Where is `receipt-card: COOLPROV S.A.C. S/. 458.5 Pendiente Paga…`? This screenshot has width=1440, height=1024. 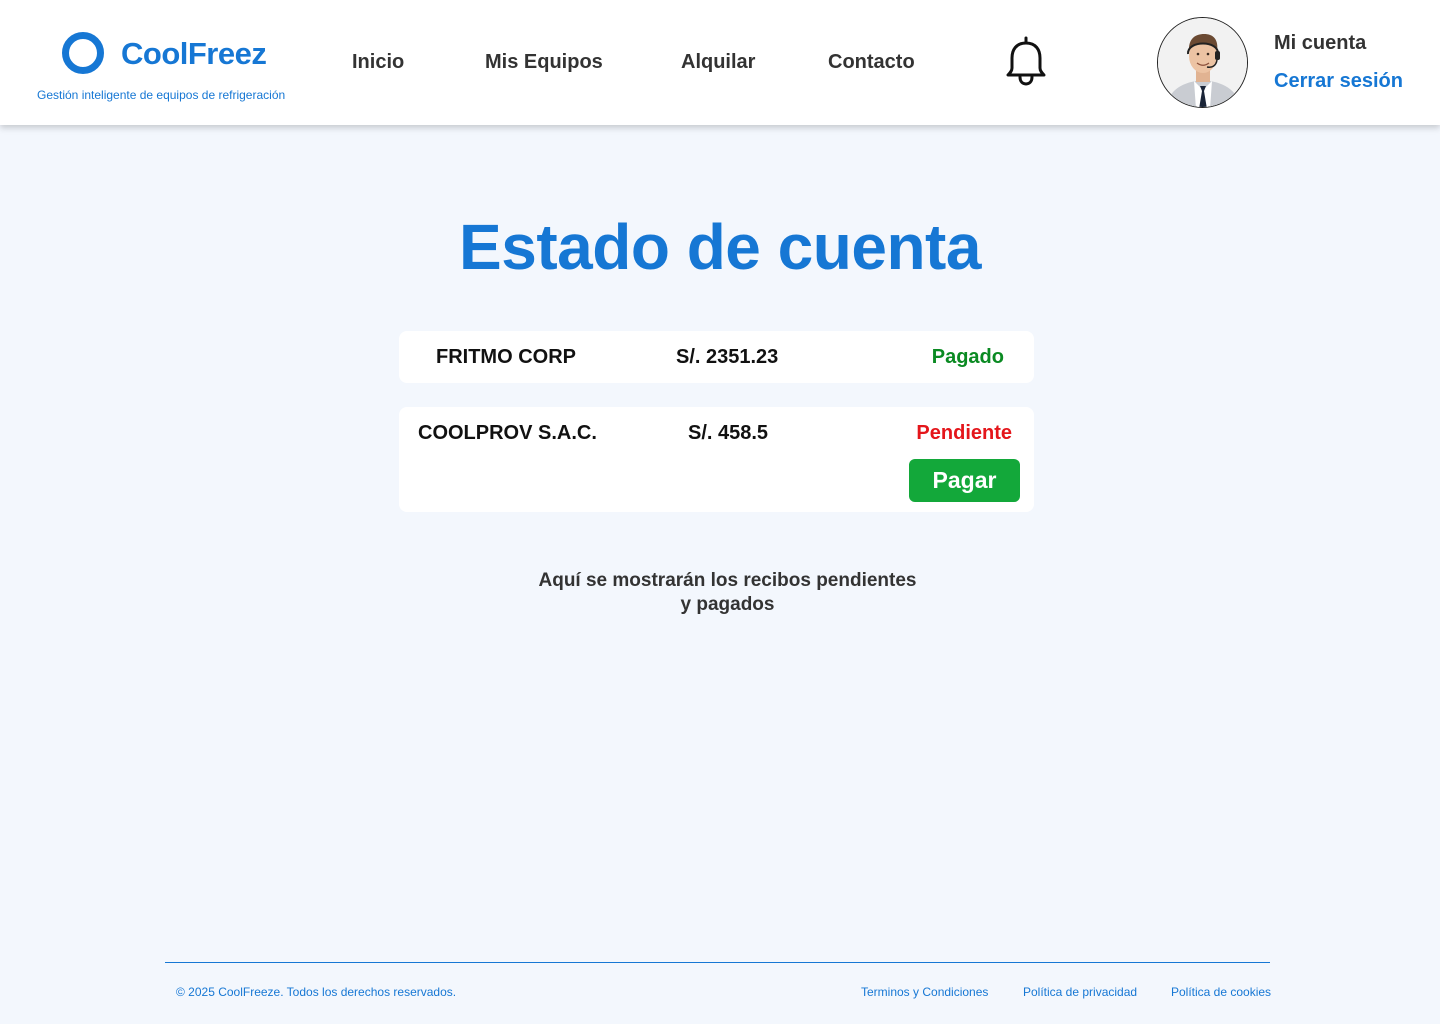
receipt-card: COOLPROV S.A.C. S/. 458.5 Pendiente Paga… is located at coordinates (716, 459).